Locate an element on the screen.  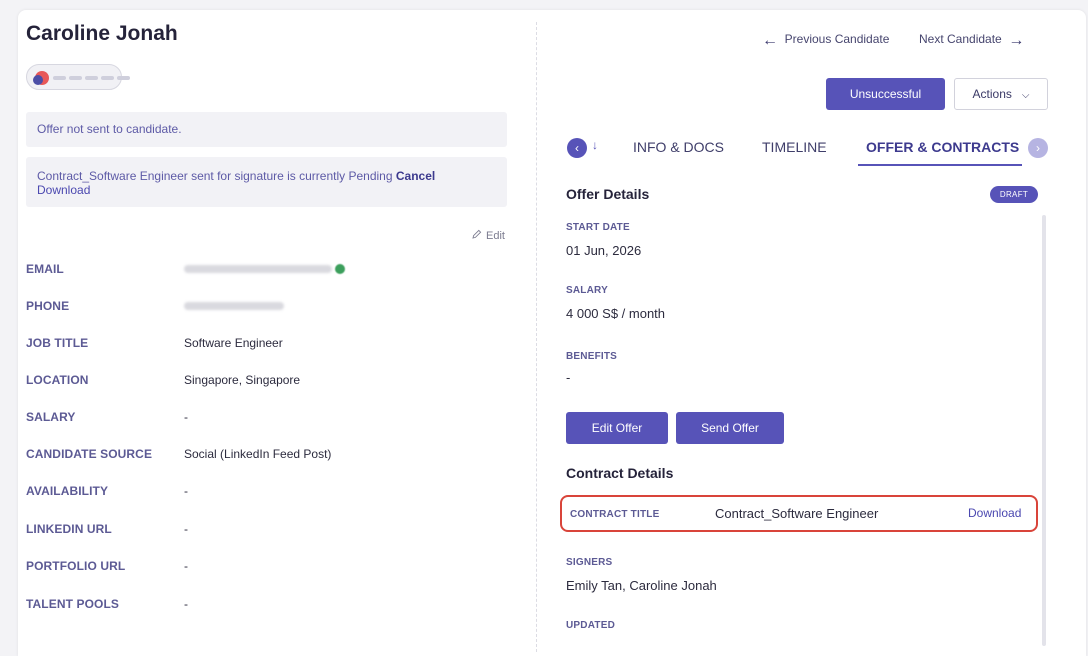
previous-candidate-button: ← Previous Candidate is located at coordinates (825, 41).